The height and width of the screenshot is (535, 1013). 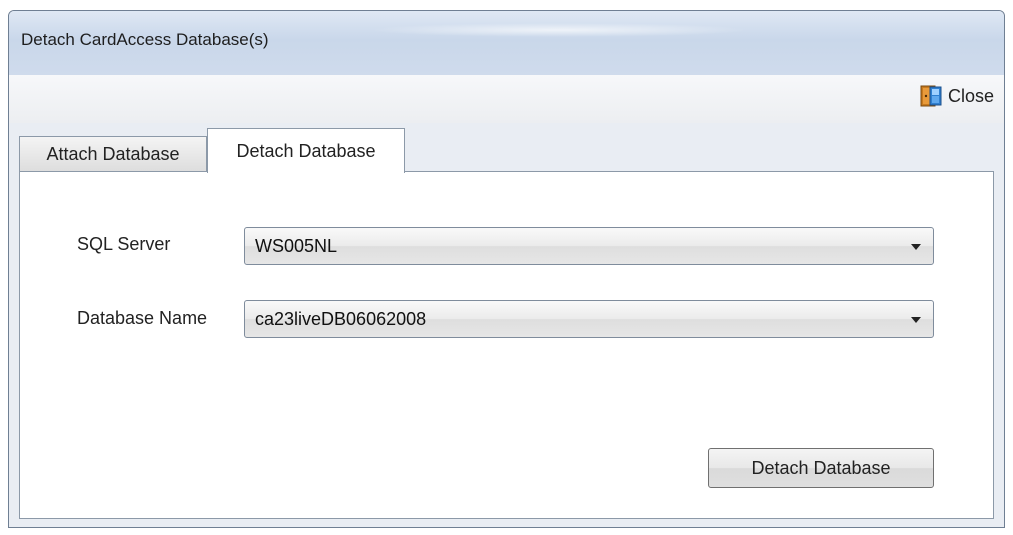 I want to click on tab-detach-database-label: Detach Database, so click(x=306, y=150).